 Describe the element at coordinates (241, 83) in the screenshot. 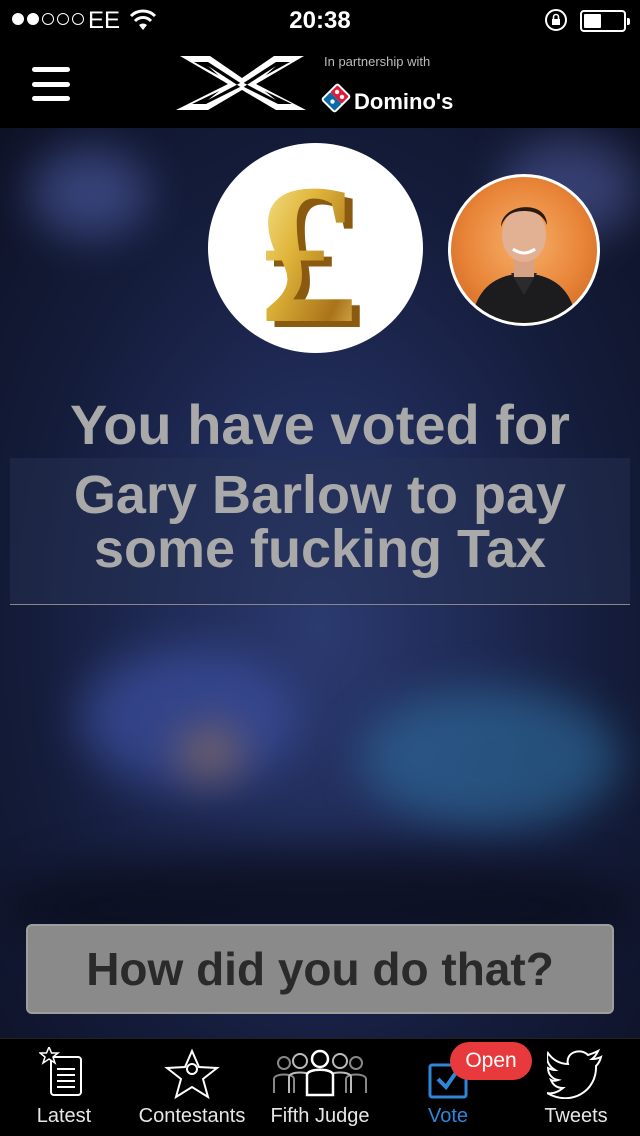

I see `x-factor-logo` at that location.